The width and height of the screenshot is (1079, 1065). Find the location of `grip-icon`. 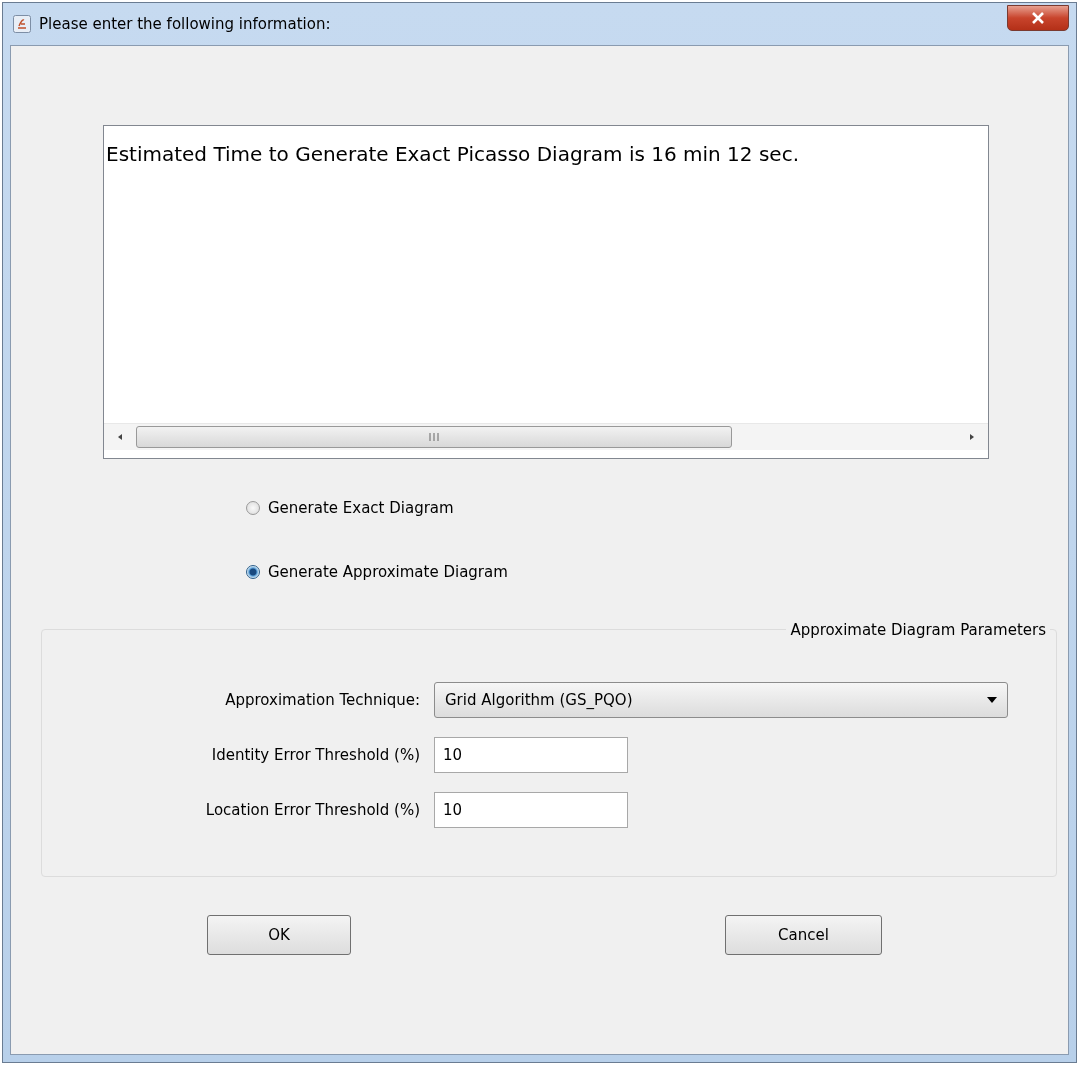

grip-icon is located at coordinates (434, 437).